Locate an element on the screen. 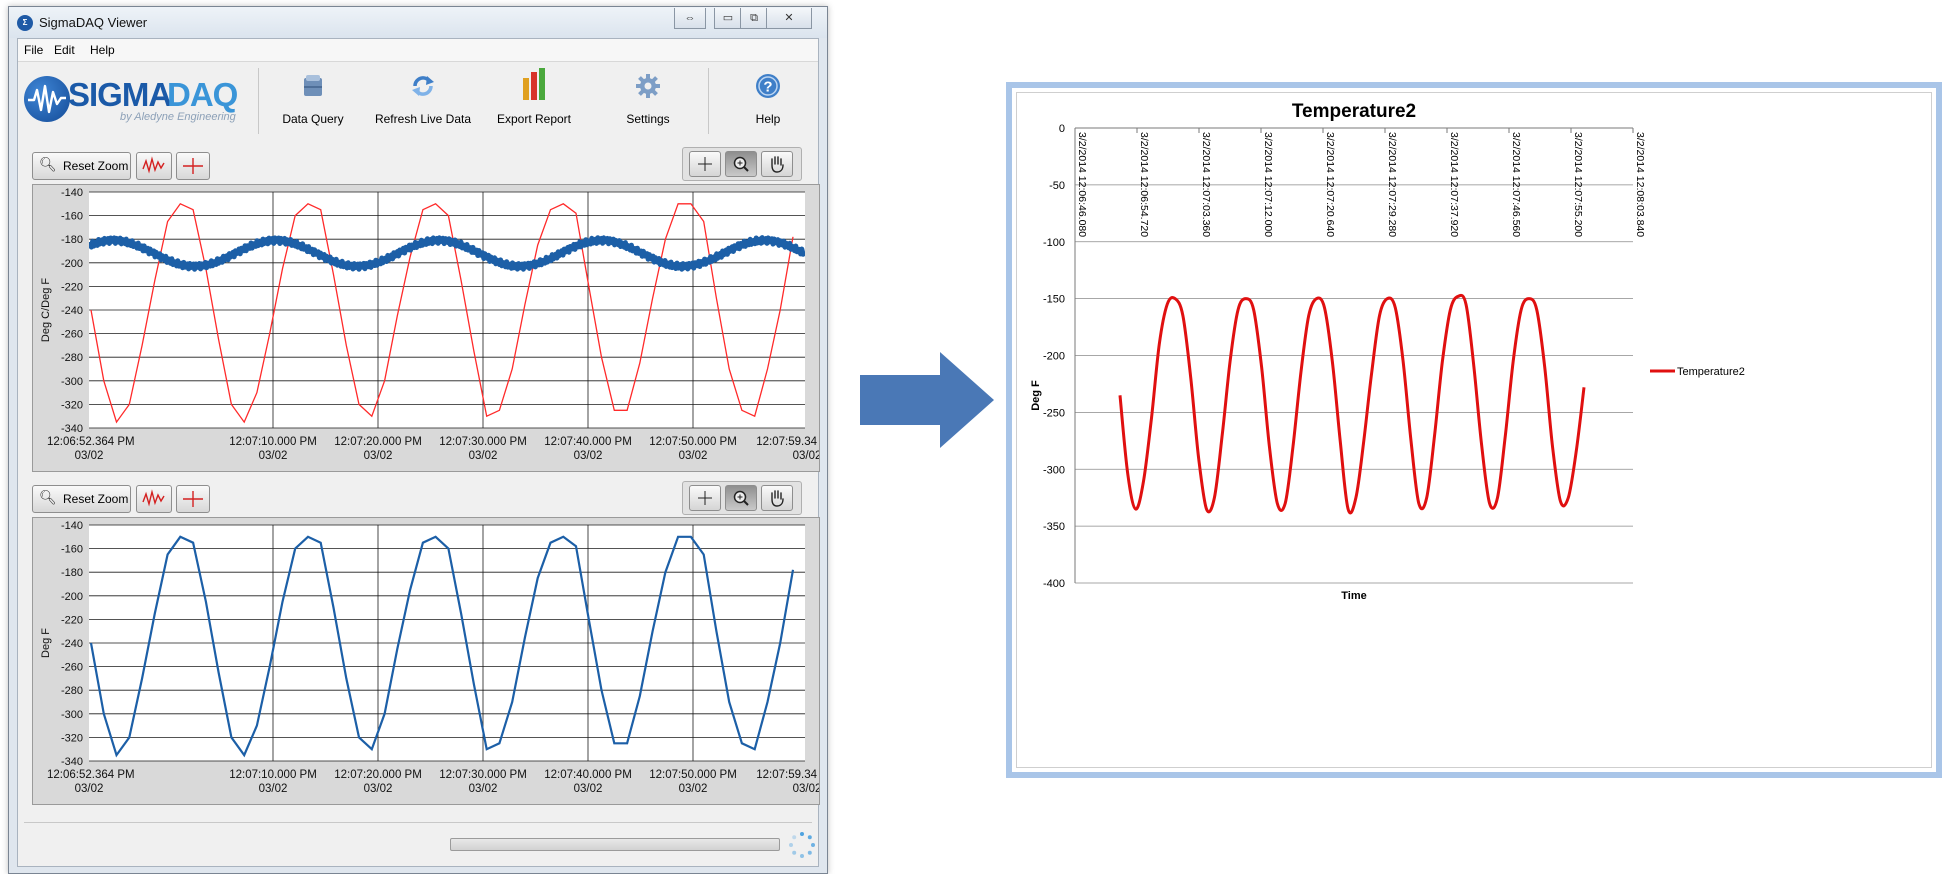 The height and width of the screenshot is (874, 1956). status-divider is located at coordinates (418, 822).